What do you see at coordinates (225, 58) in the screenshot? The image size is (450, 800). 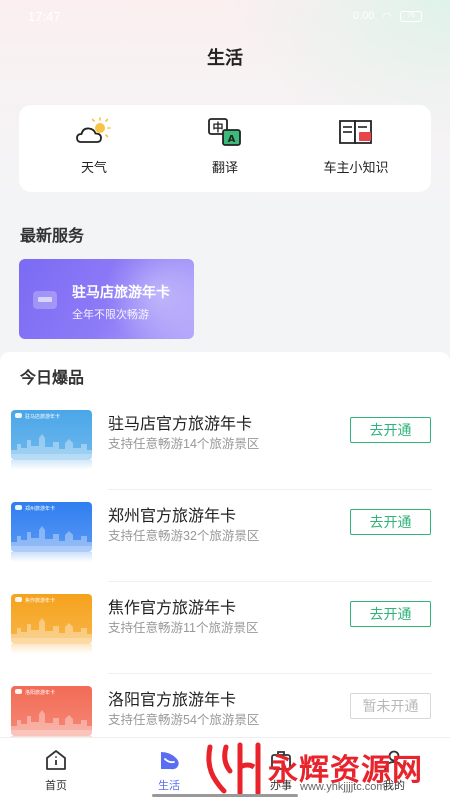 I see `page-title: 生活` at bounding box center [225, 58].